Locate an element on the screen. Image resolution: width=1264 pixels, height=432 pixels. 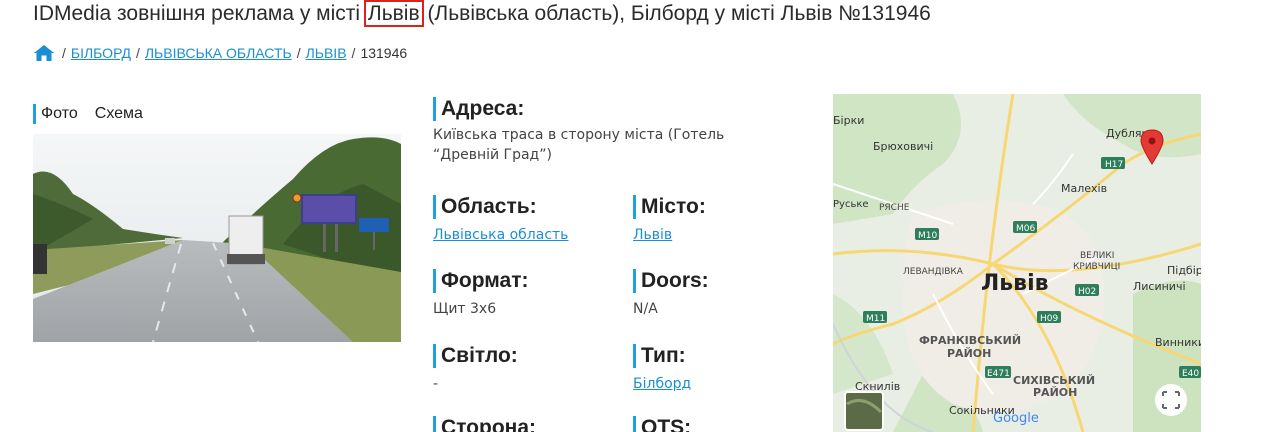
region-block: Область: Львівська область is located at coordinates (528, 220).